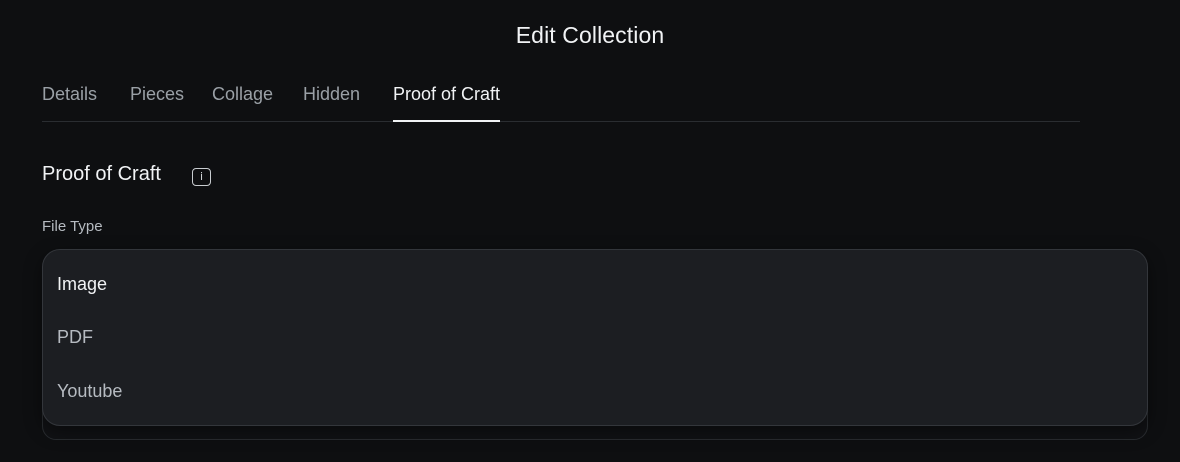  I want to click on file-type-label: File Type, so click(72, 226).